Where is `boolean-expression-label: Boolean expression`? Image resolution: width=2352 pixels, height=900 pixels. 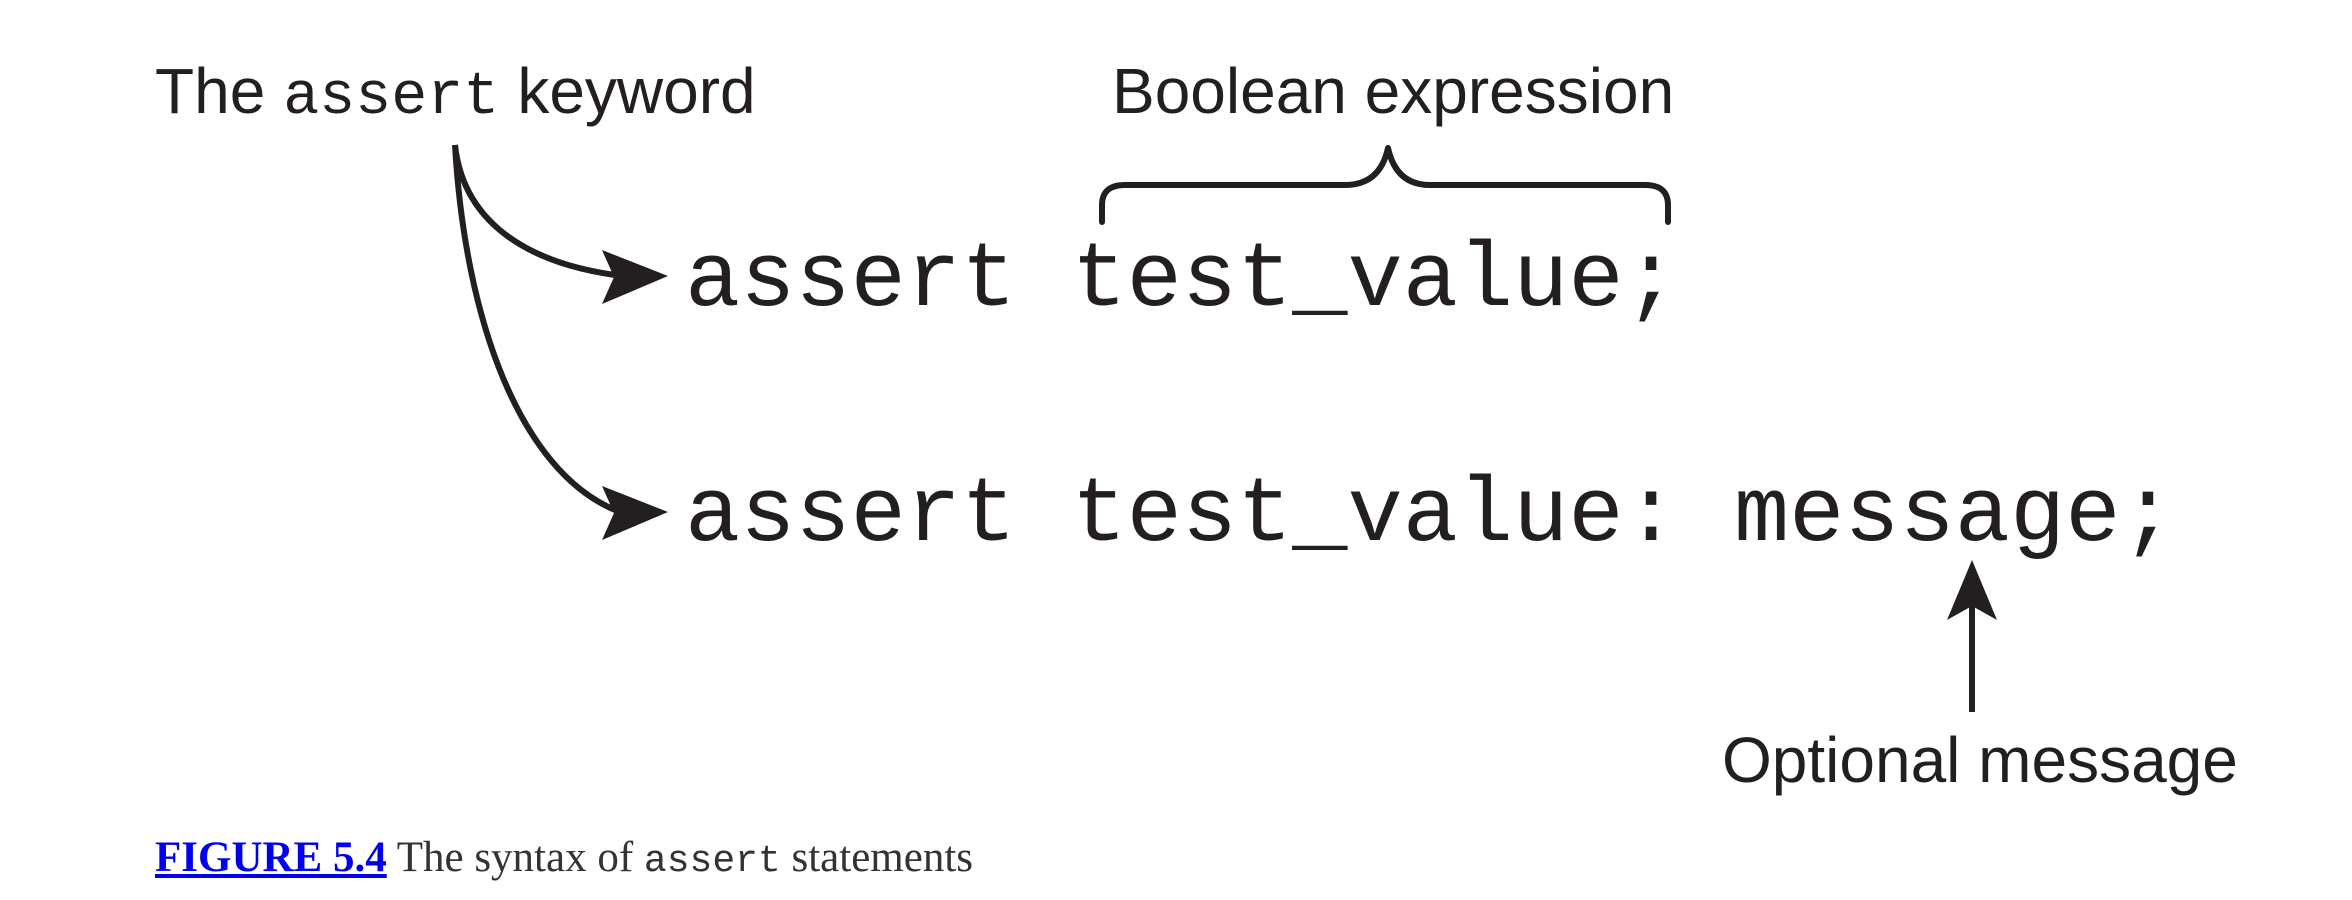
boolean-expression-label: Boolean expression is located at coordinates (1393, 91).